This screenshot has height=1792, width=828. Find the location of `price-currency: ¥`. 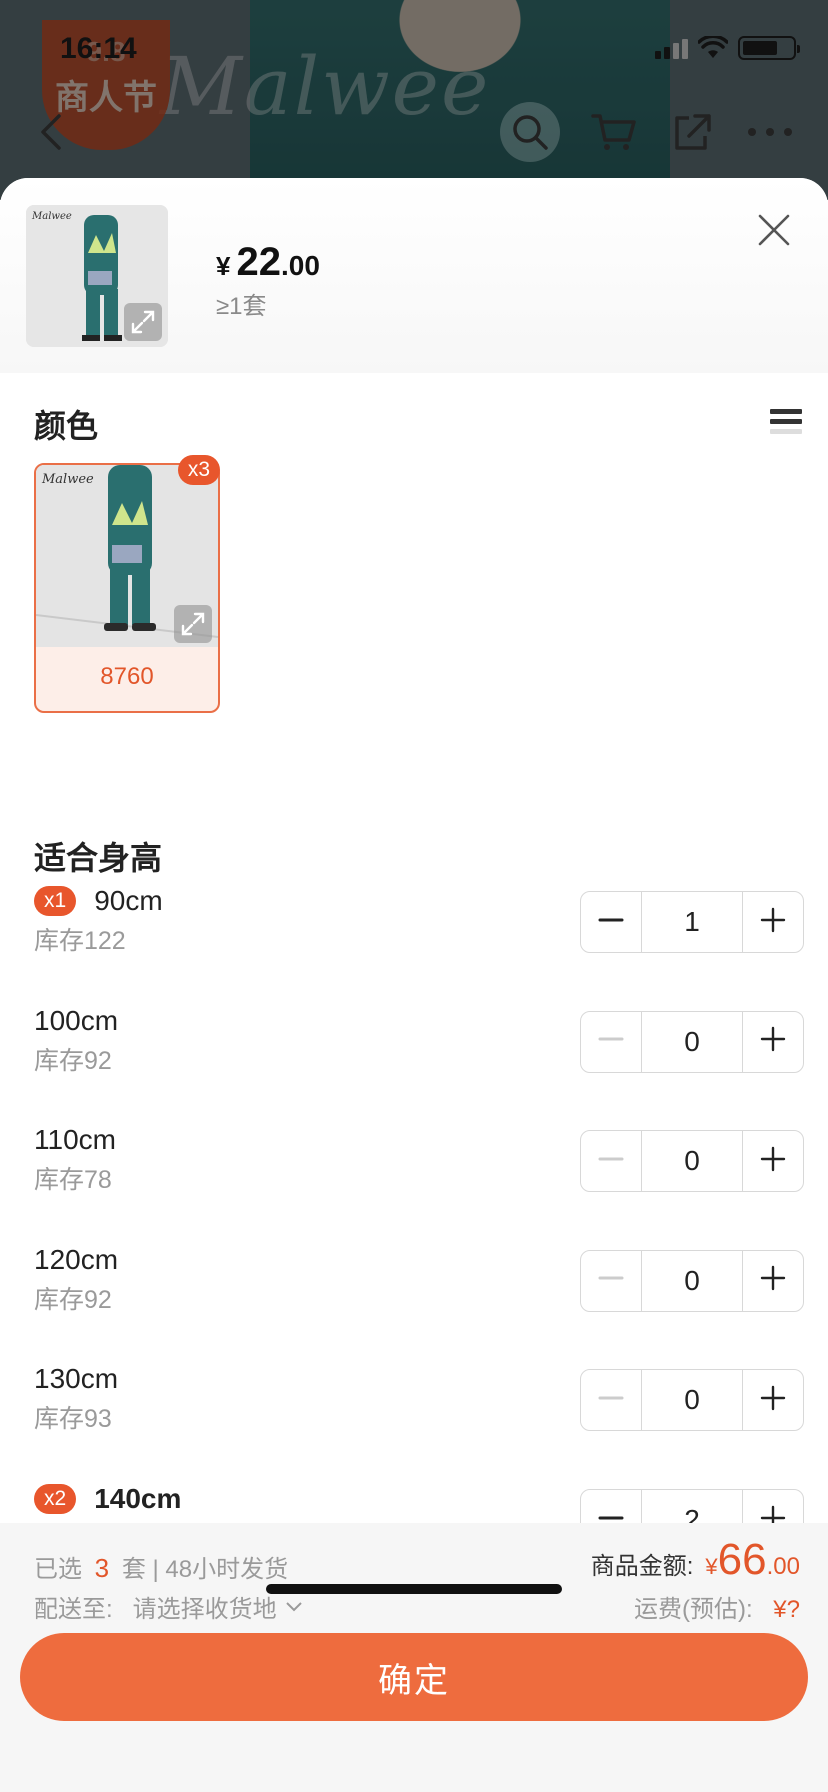

price-currency: ¥ is located at coordinates (223, 266).